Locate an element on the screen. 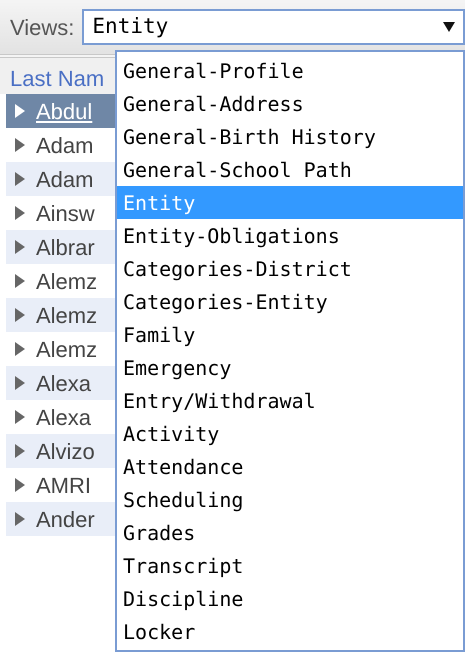  last-name-cell-text: AMRI is located at coordinates (63, 486).